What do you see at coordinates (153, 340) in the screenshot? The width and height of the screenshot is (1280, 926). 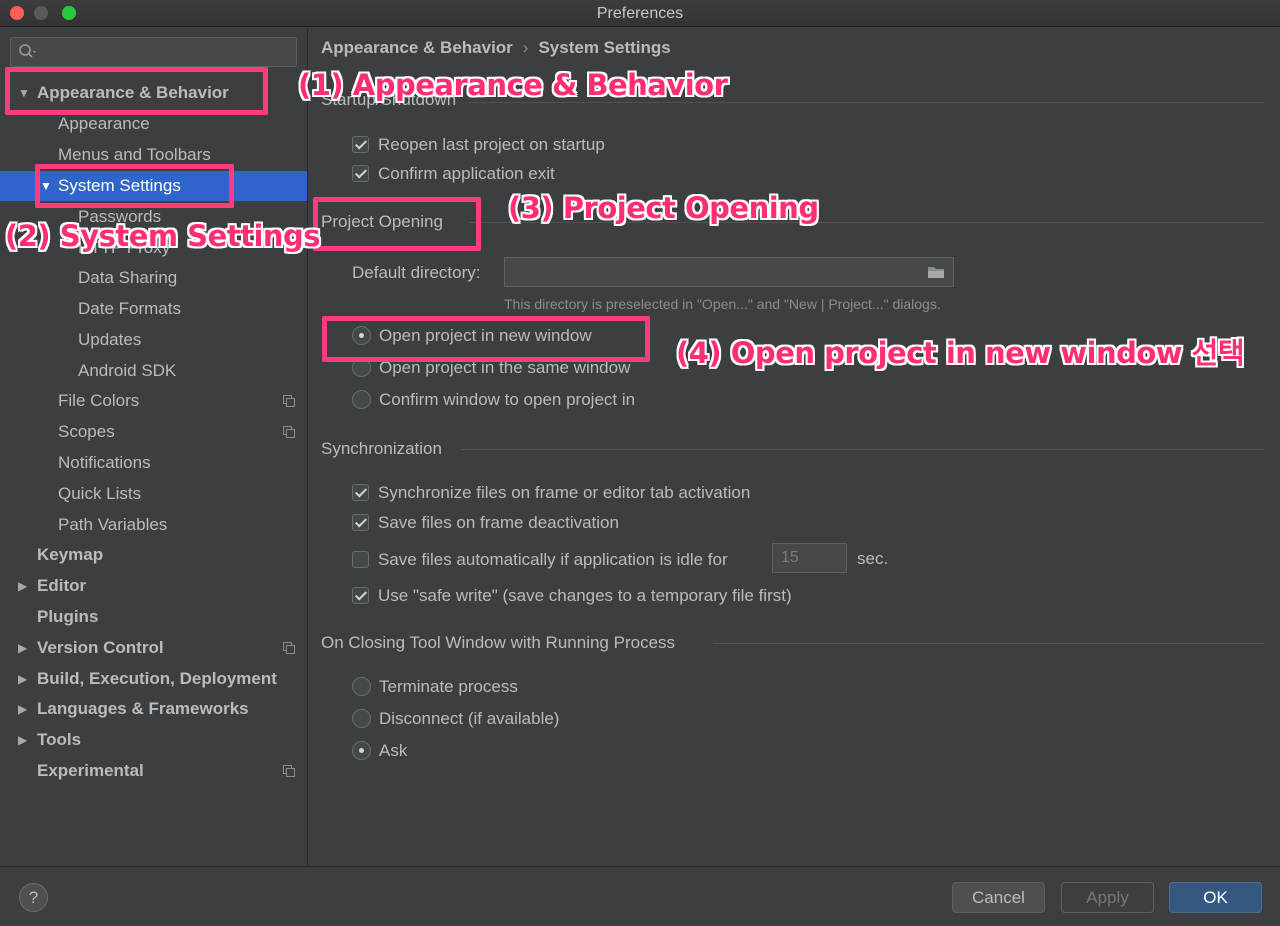 I see `sidebar-item-updates: Updates` at bounding box center [153, 340].